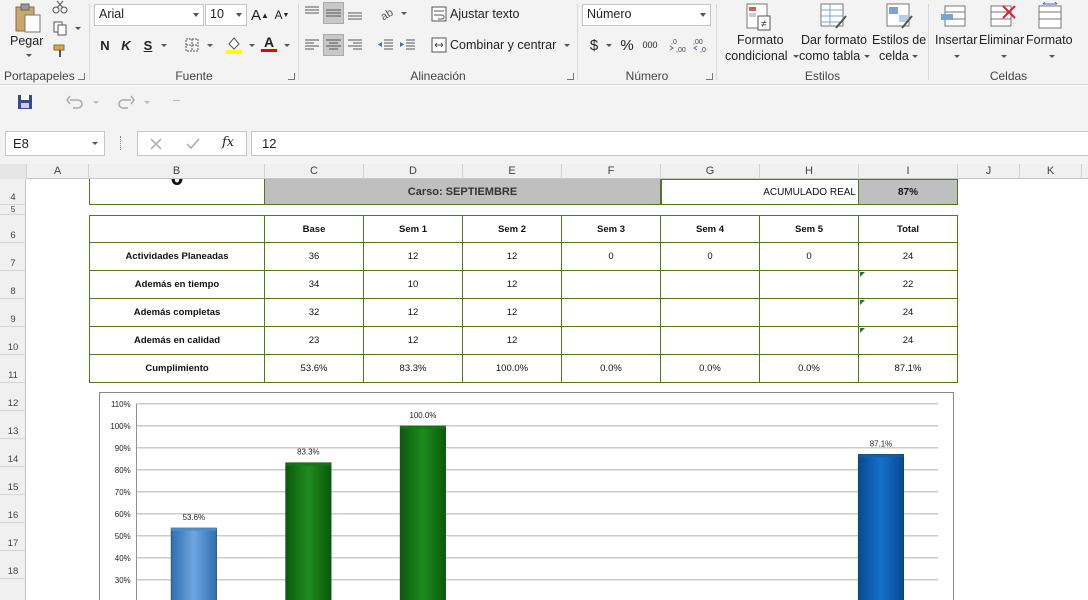  I want to click on delete-dropdown-icon, so click(1004, 56).